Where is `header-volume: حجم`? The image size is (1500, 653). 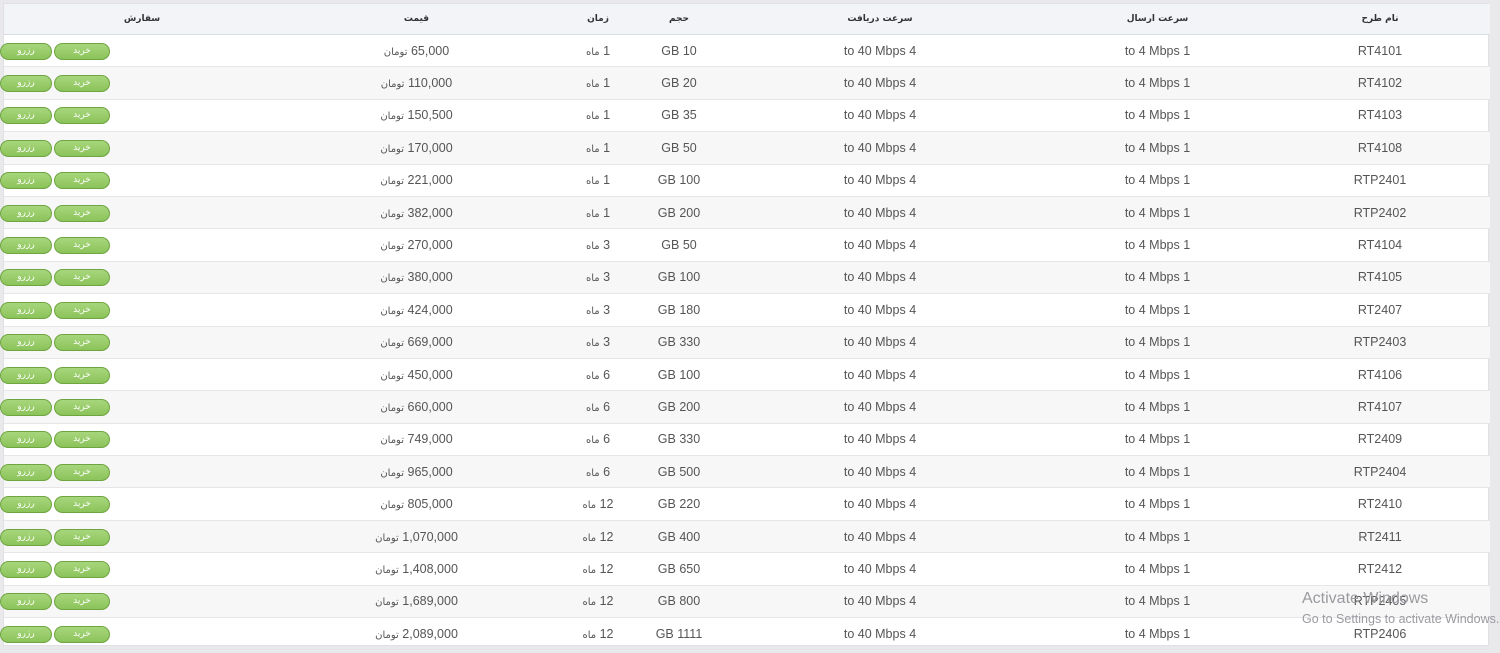 header-volume: حجم is located at coordinates (679, 19).